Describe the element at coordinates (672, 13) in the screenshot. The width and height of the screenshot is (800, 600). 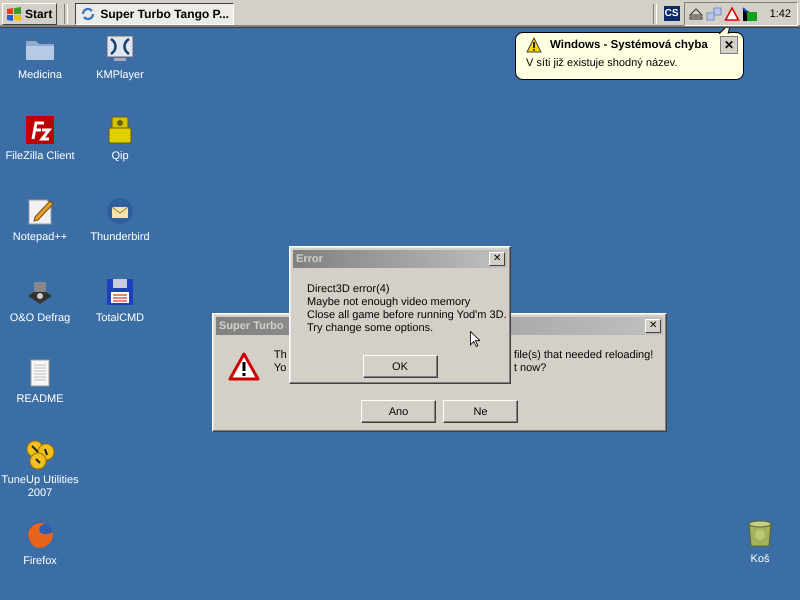
I see `tray-app-icon: CS` at that location.